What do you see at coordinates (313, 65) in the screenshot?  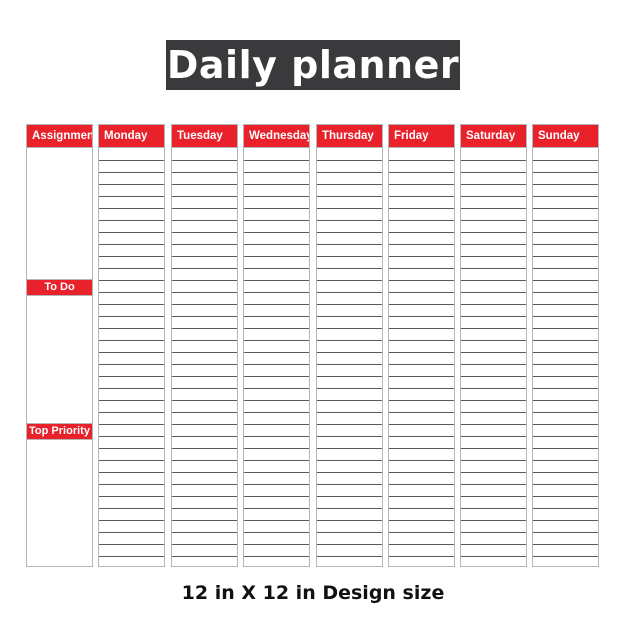 I see `page-title: Daily planner` at bounding box center [313, 65].